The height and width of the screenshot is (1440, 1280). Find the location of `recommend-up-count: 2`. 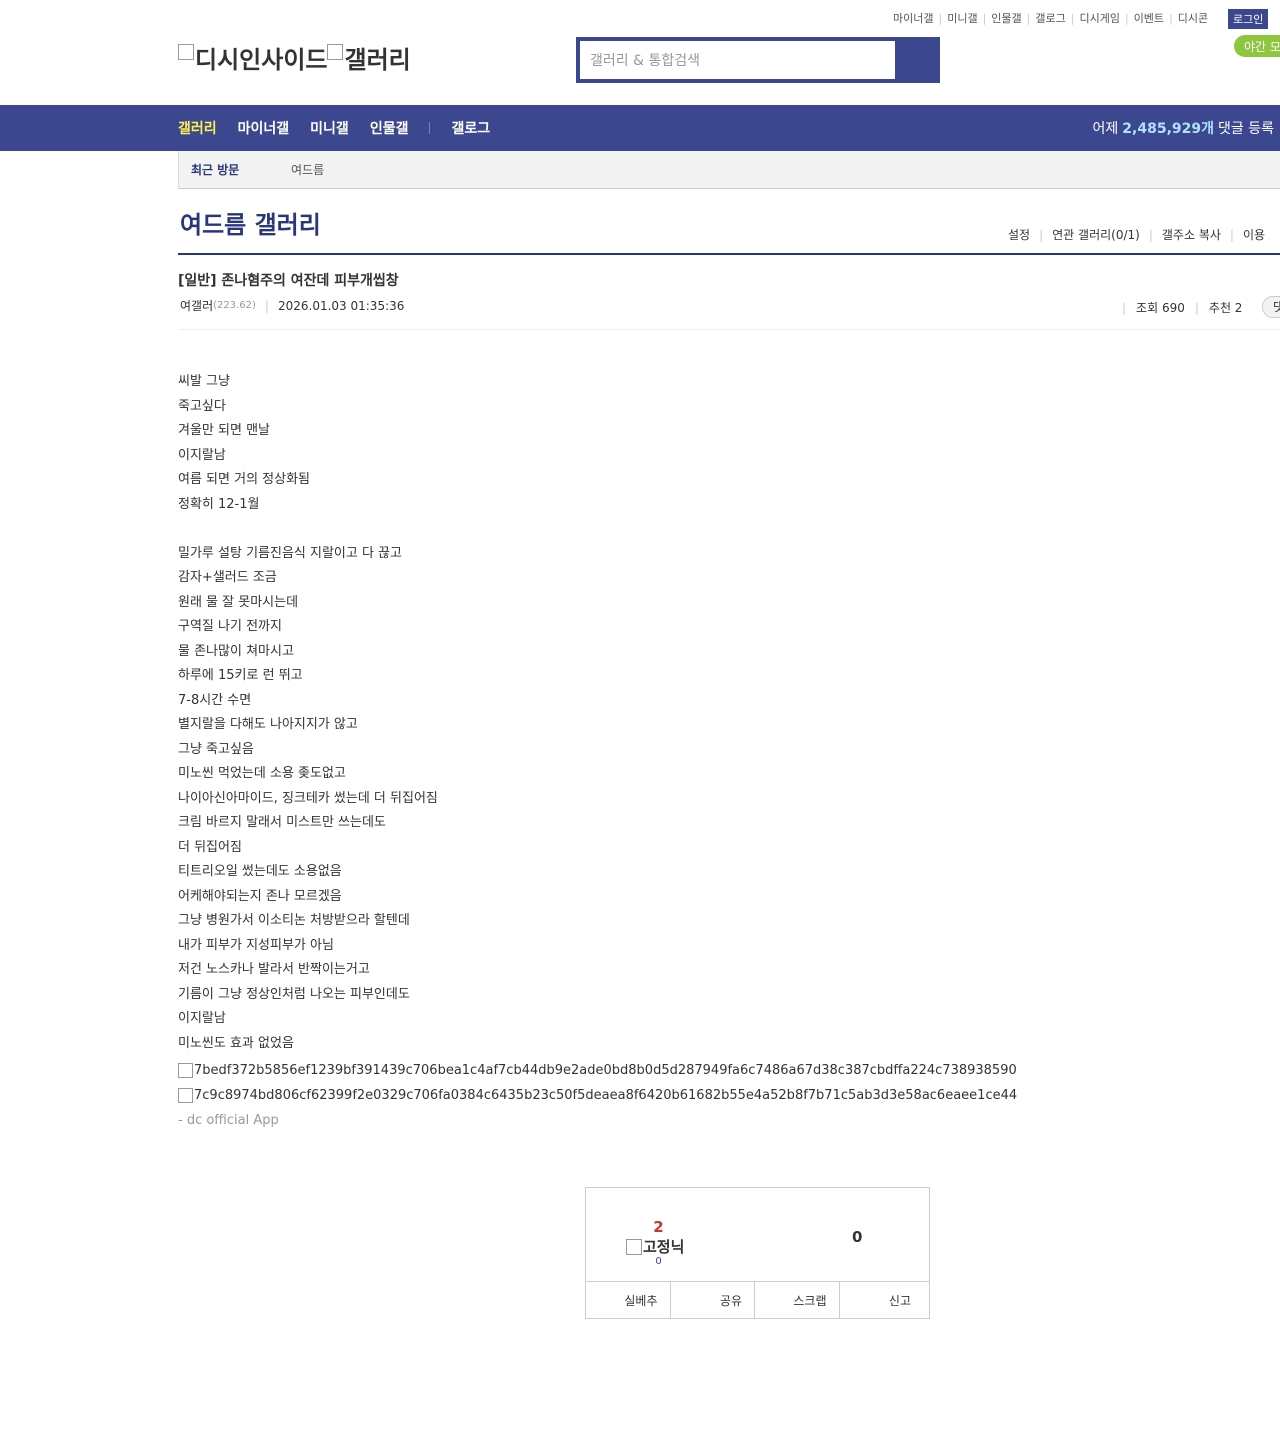

recommend-up-count: 2 is located at coordinates (658, 1227).